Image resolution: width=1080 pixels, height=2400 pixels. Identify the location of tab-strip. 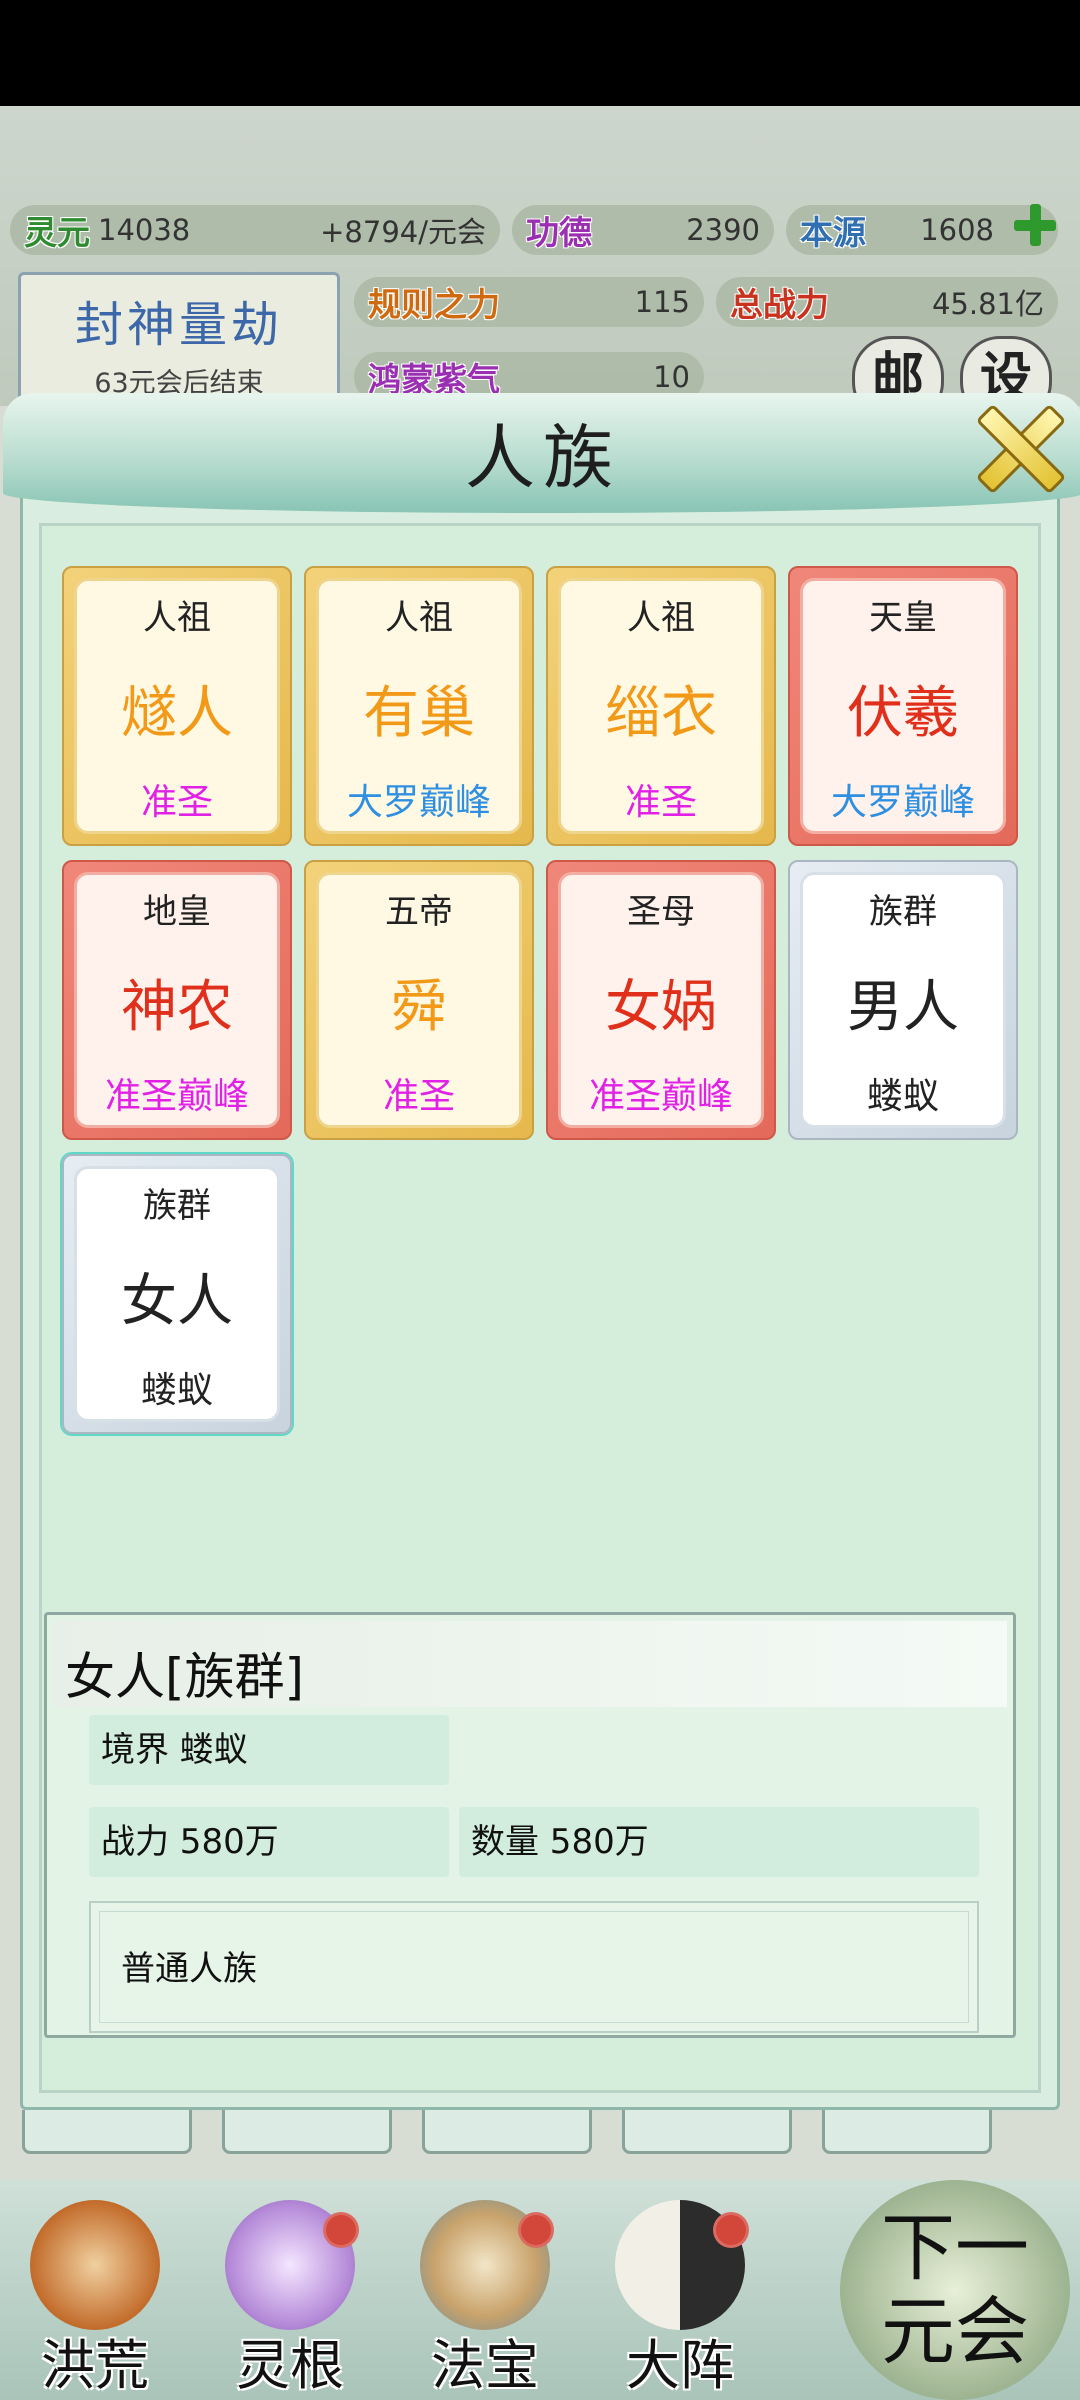
(540, 2132).